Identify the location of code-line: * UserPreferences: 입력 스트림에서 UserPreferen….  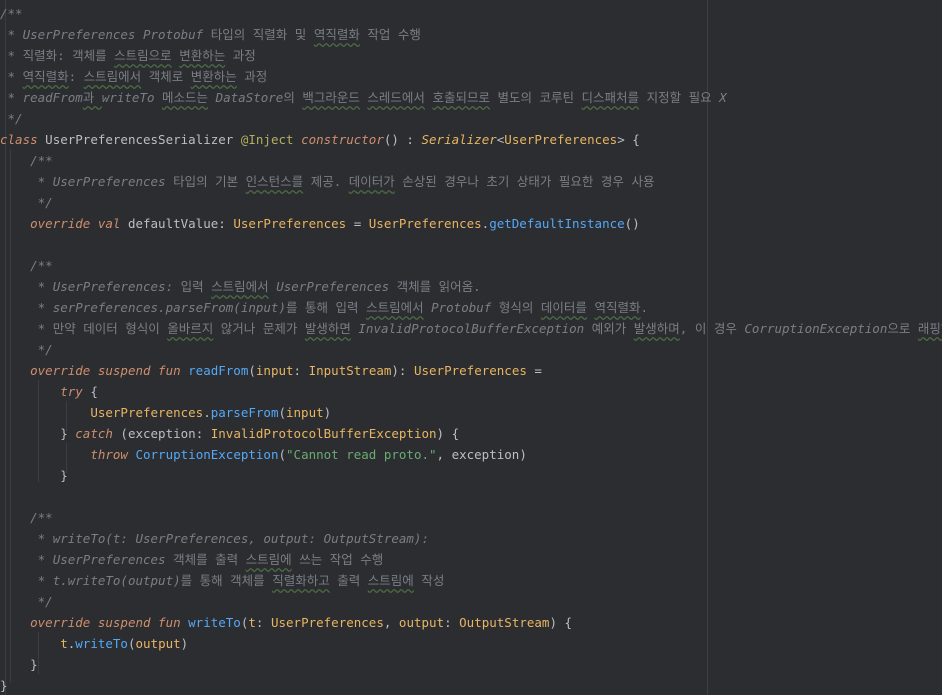
(471, 286).